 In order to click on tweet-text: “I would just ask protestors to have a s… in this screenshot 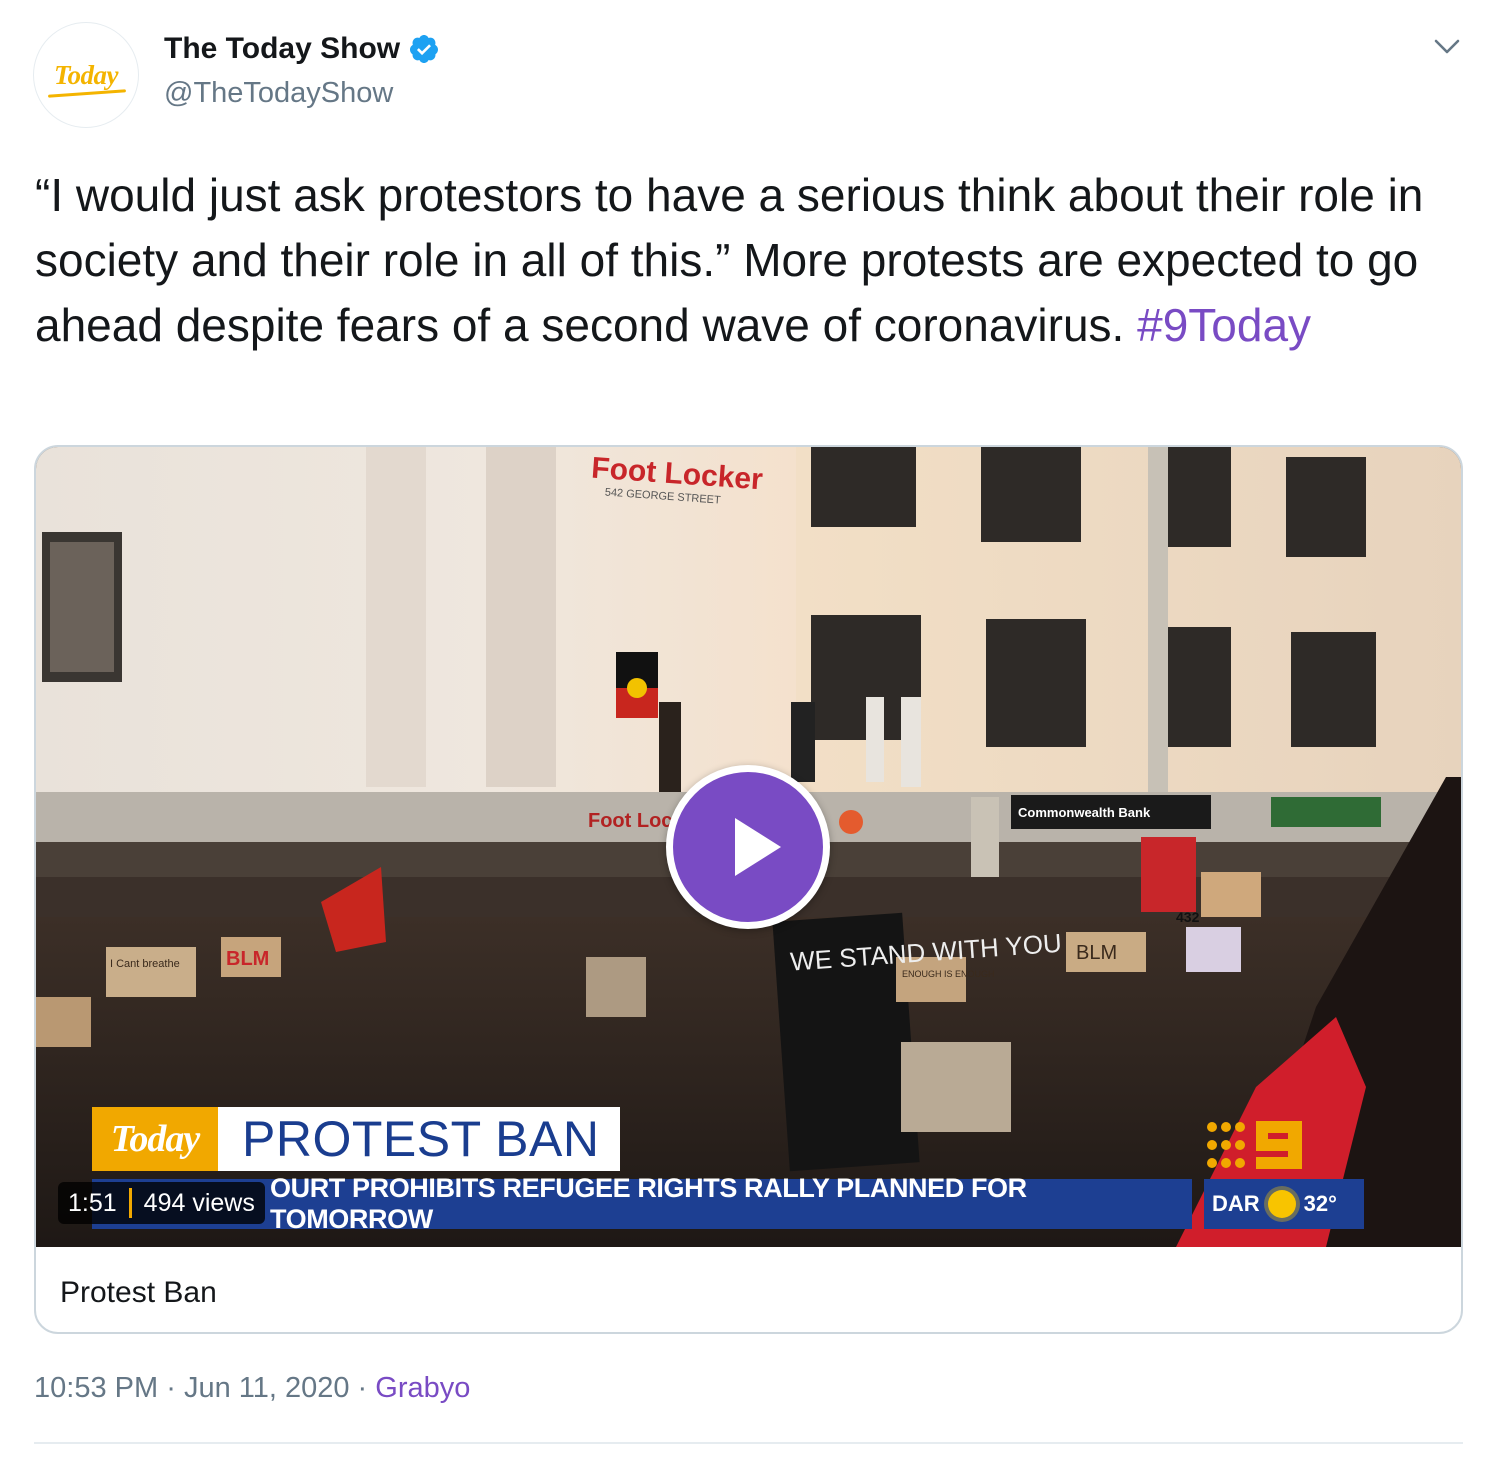, I will do `click(745, 260)`.